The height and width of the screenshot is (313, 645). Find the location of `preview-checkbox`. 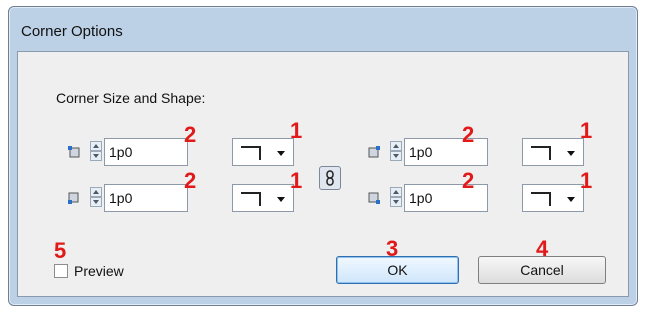

preview-checkbox is located at coordinates (61, 271).